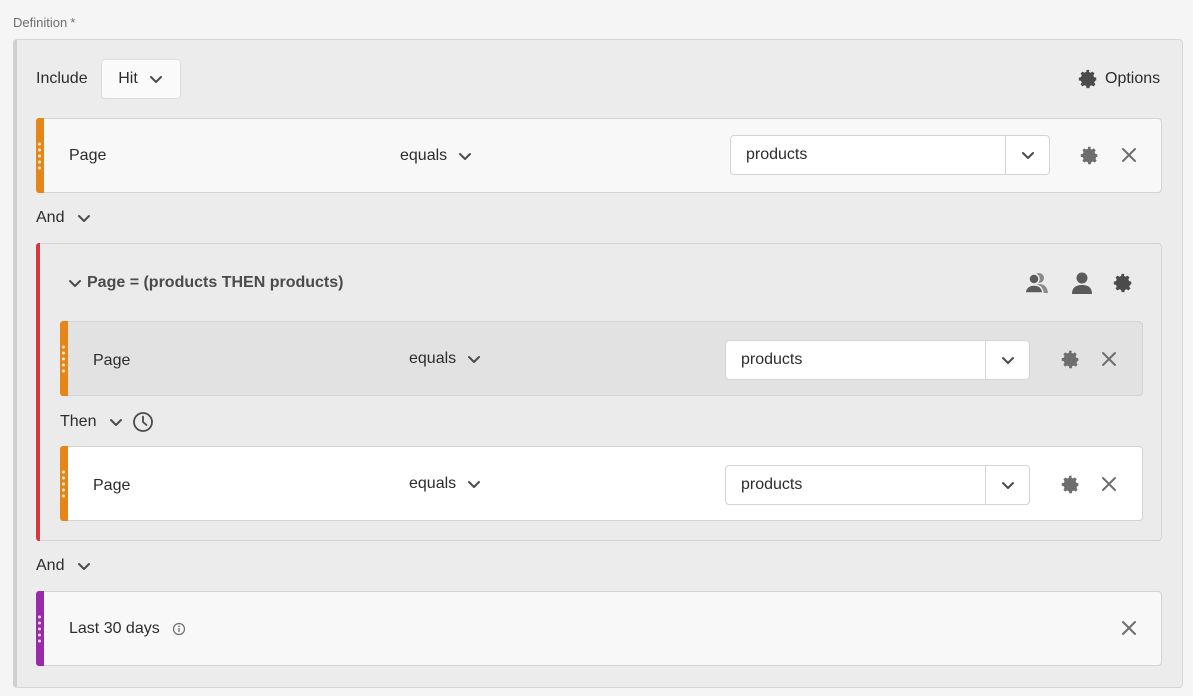  Describe the element at coordinates (215, 282) in the screenshot. I see `container-title: Page = (products THEN products)` at that location.